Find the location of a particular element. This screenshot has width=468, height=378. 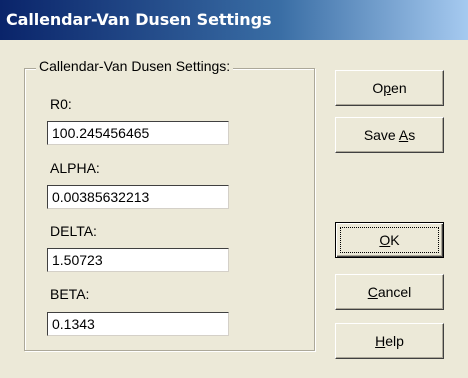

save-as-button: Save As is located at coordinates (389, 135).